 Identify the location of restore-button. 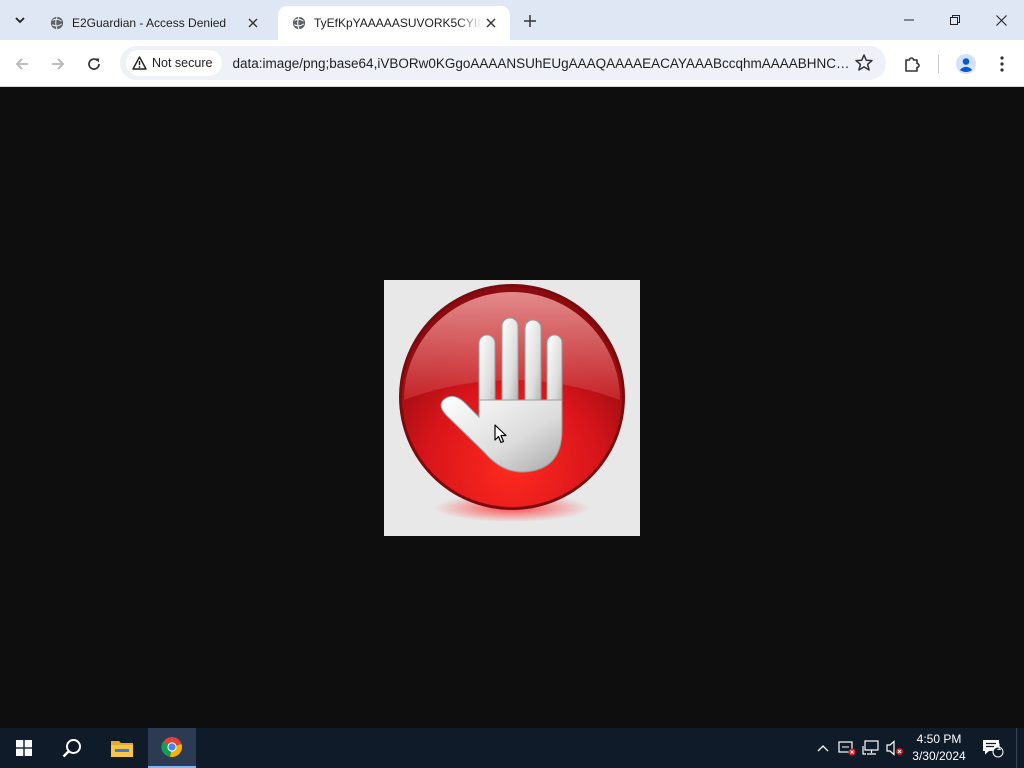
(955, 20).